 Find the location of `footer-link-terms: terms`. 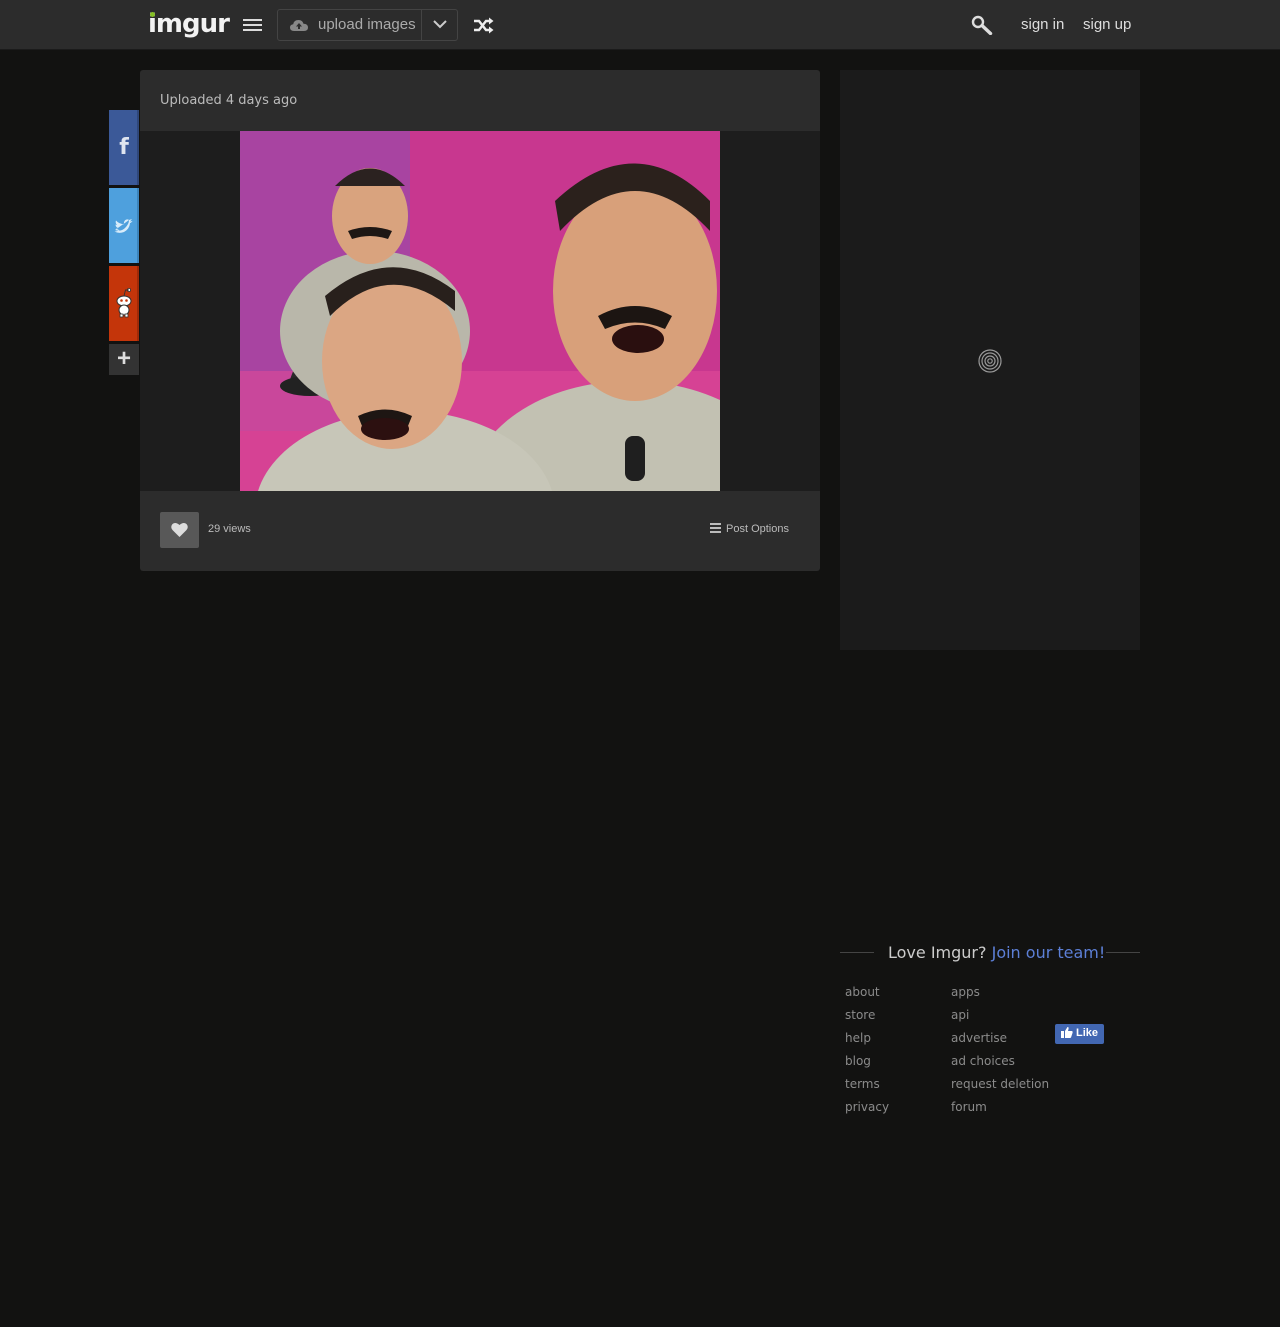

footer-link-terms: terms is located at coordinates (867, 1088).